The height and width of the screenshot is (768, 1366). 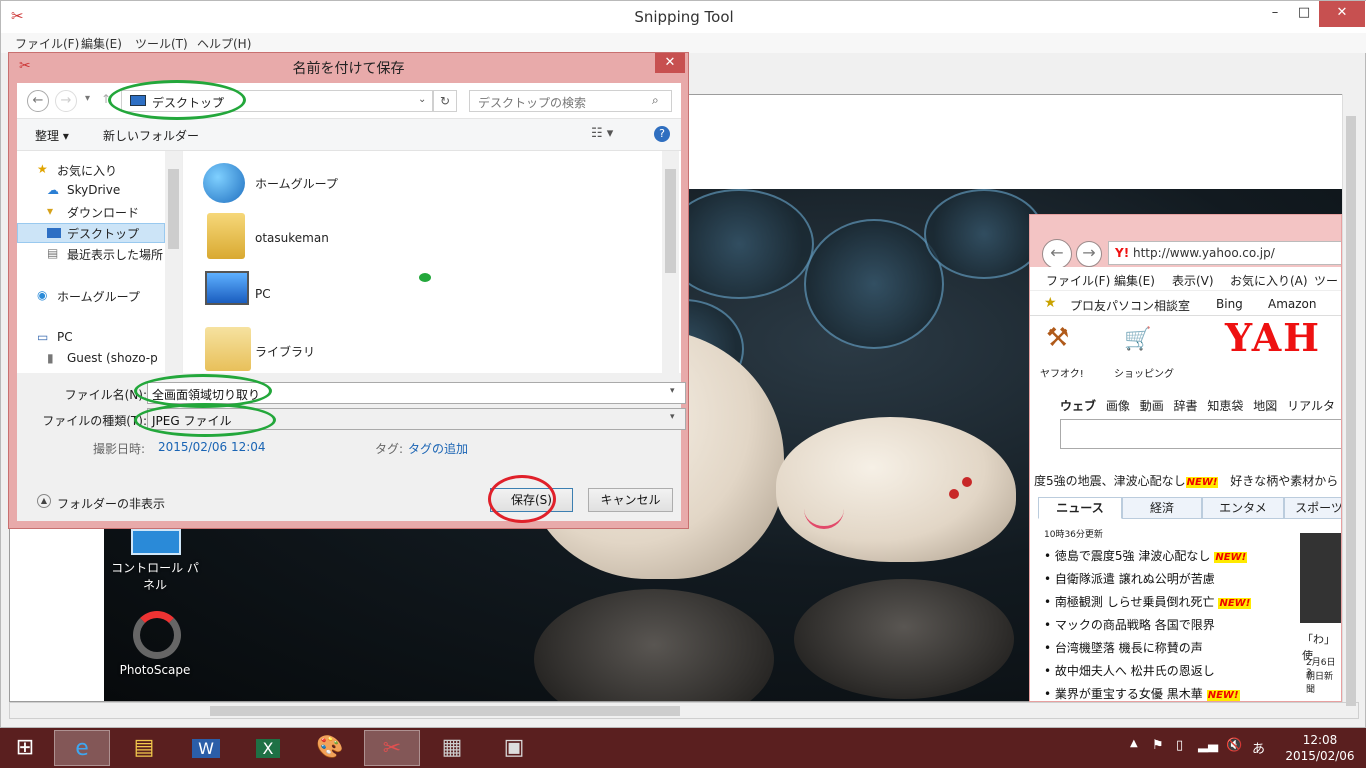 I want to click on network-icon: ▂▄, so click(x=1208, y=745).